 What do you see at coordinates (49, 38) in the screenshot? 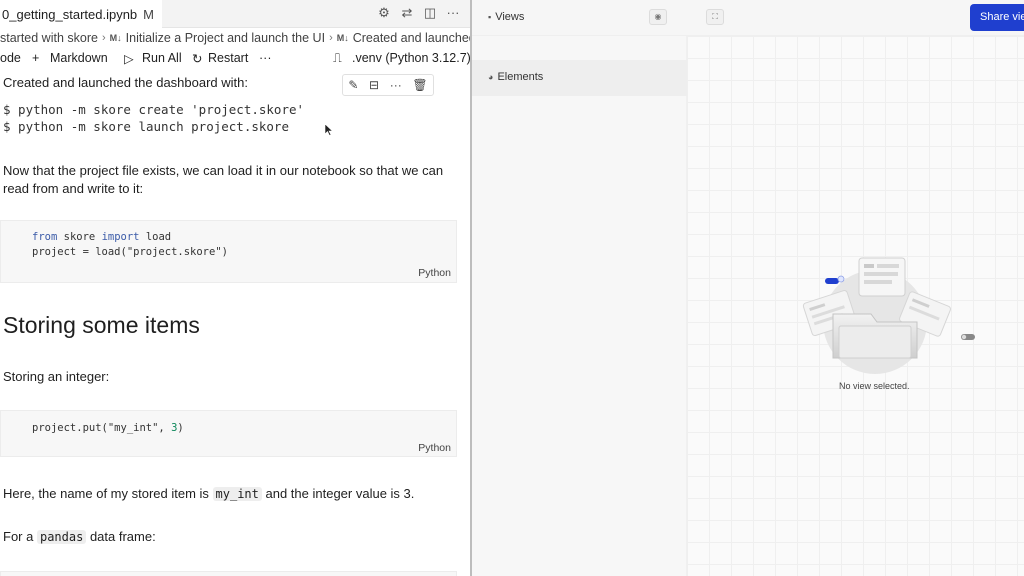
I see `breadcrumb-item: started with skore` at bounding box center [49, 38].